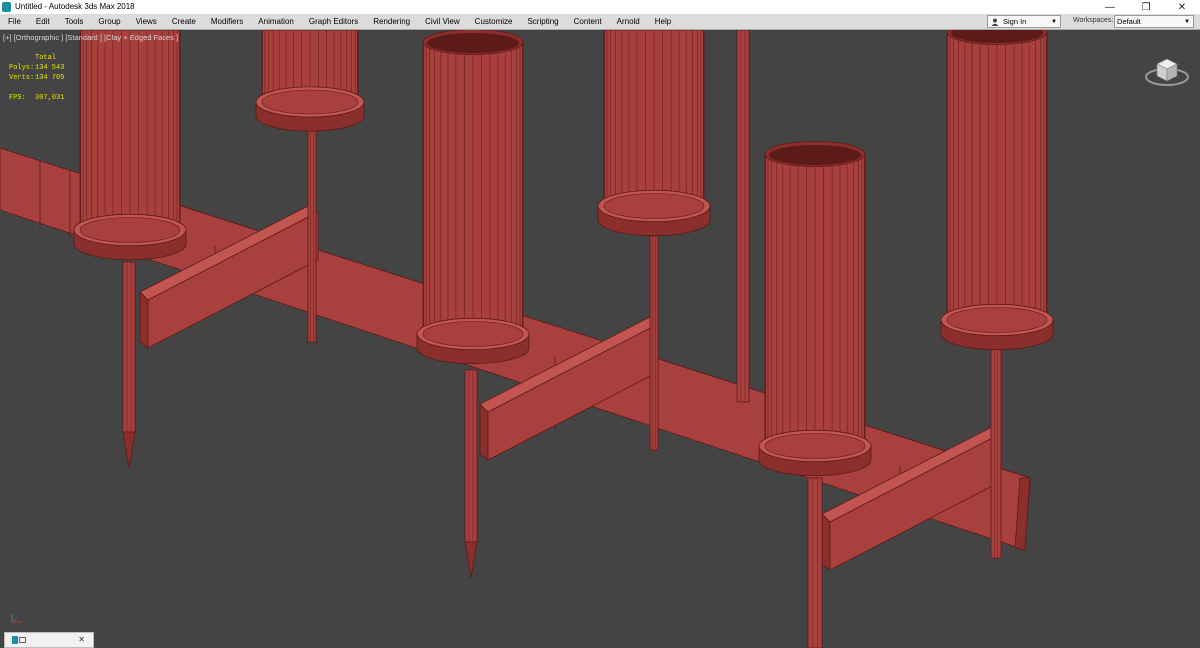 The image size is (1200, 648). I want to click on workspaces-value: Default, so click(1129, 21).